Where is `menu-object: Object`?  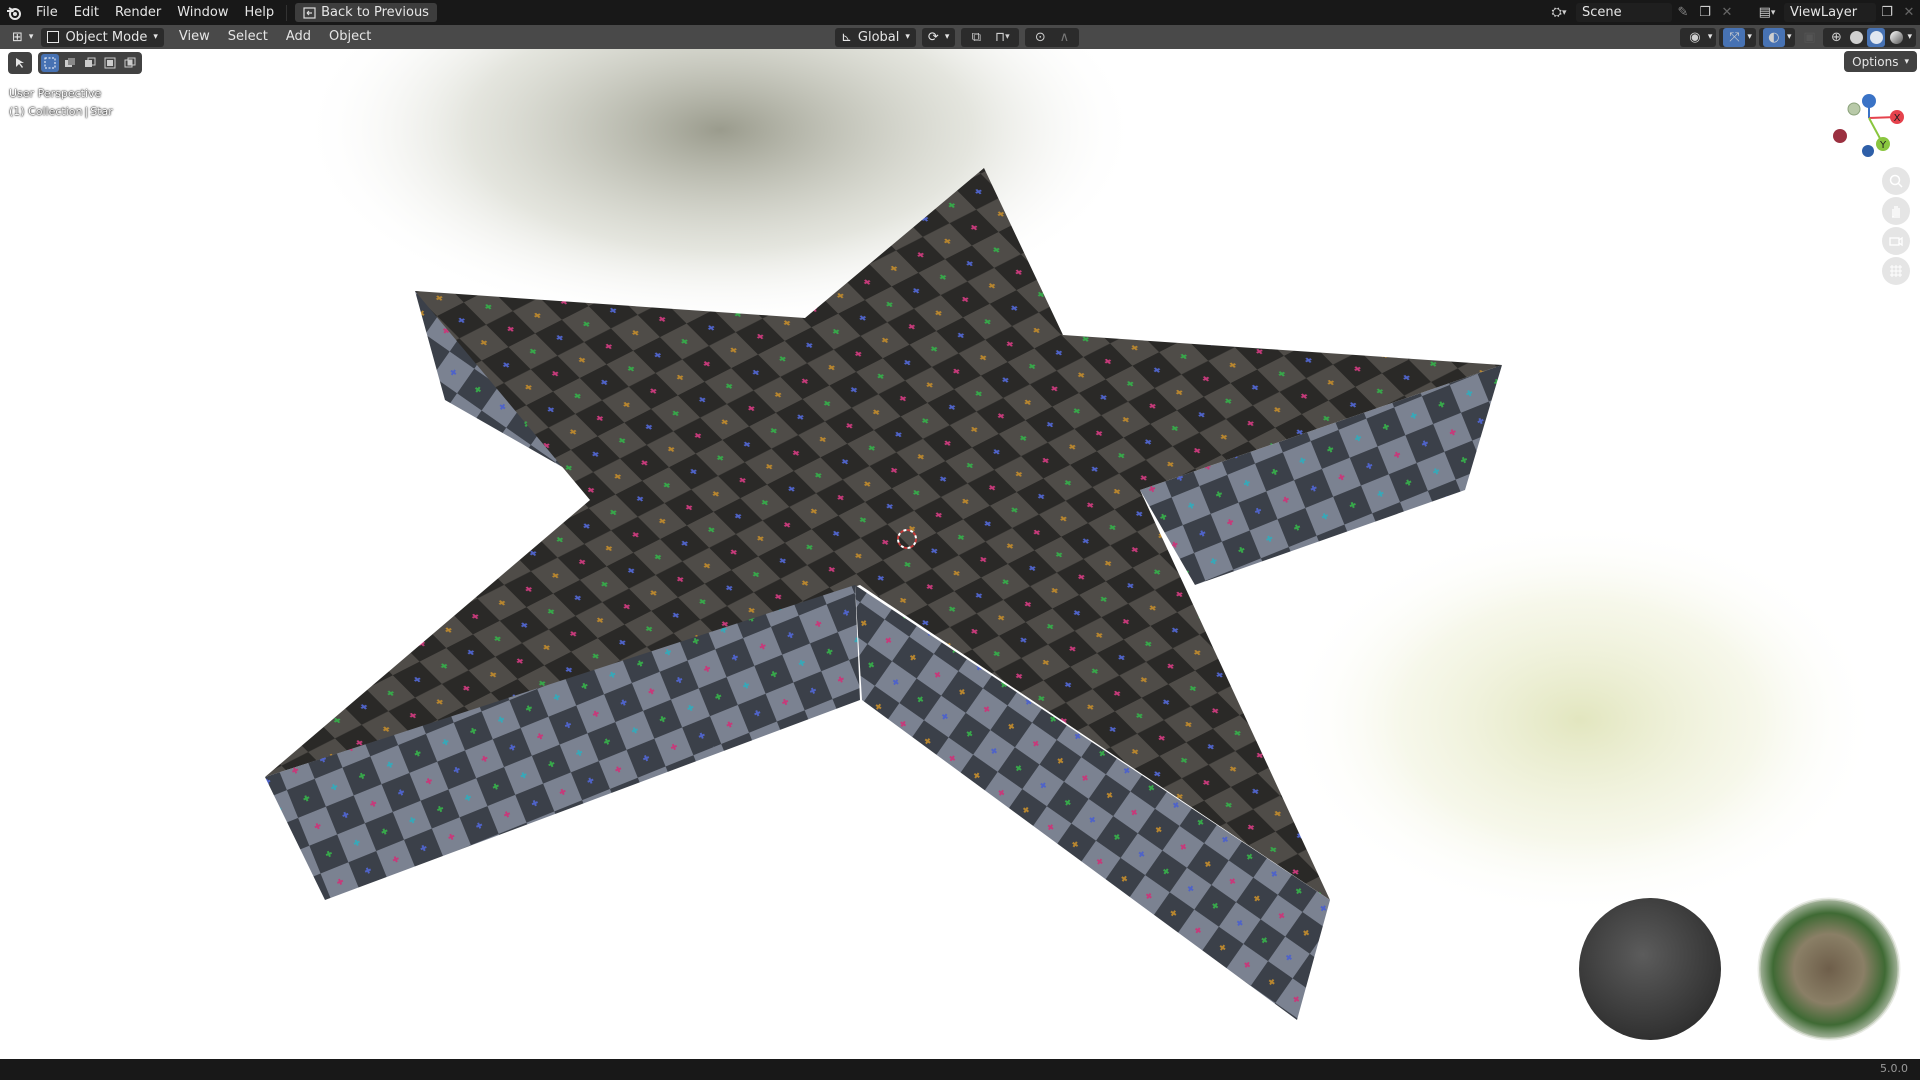
menu-object: Object is located at coordinates (350, 37).